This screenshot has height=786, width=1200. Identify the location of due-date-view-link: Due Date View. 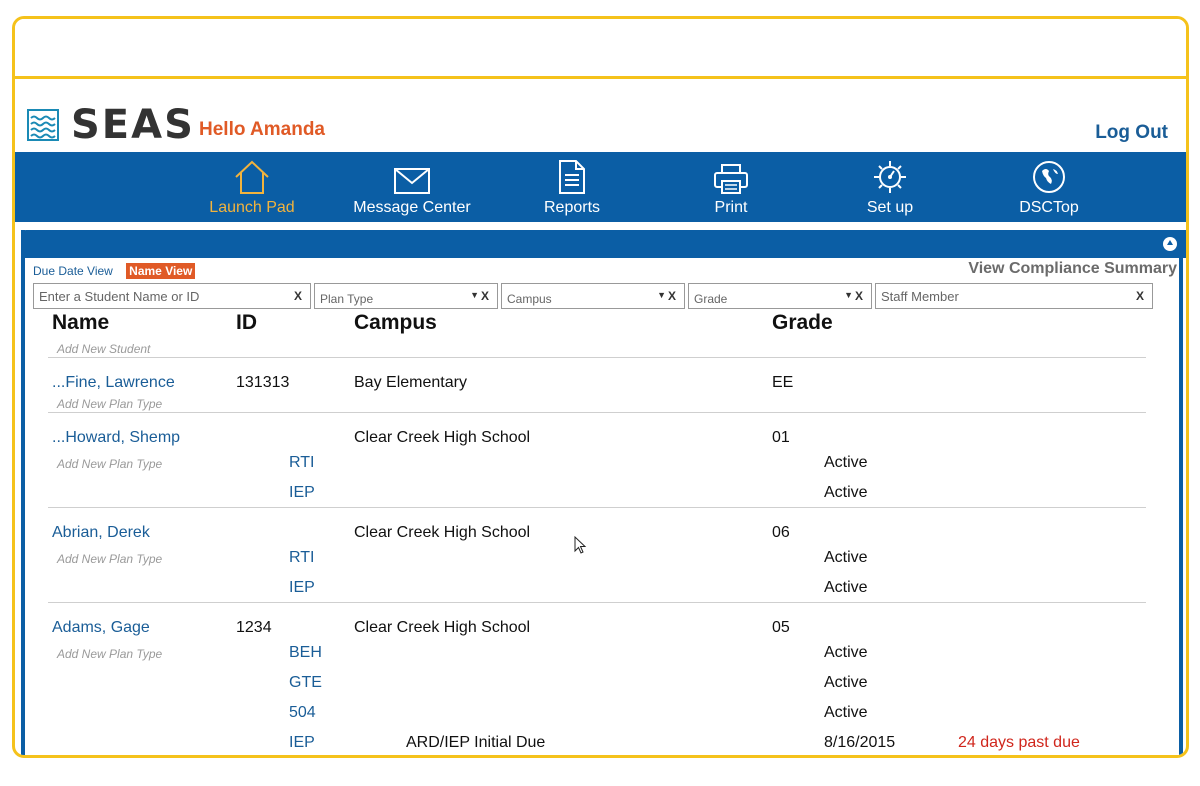
(73, 271).